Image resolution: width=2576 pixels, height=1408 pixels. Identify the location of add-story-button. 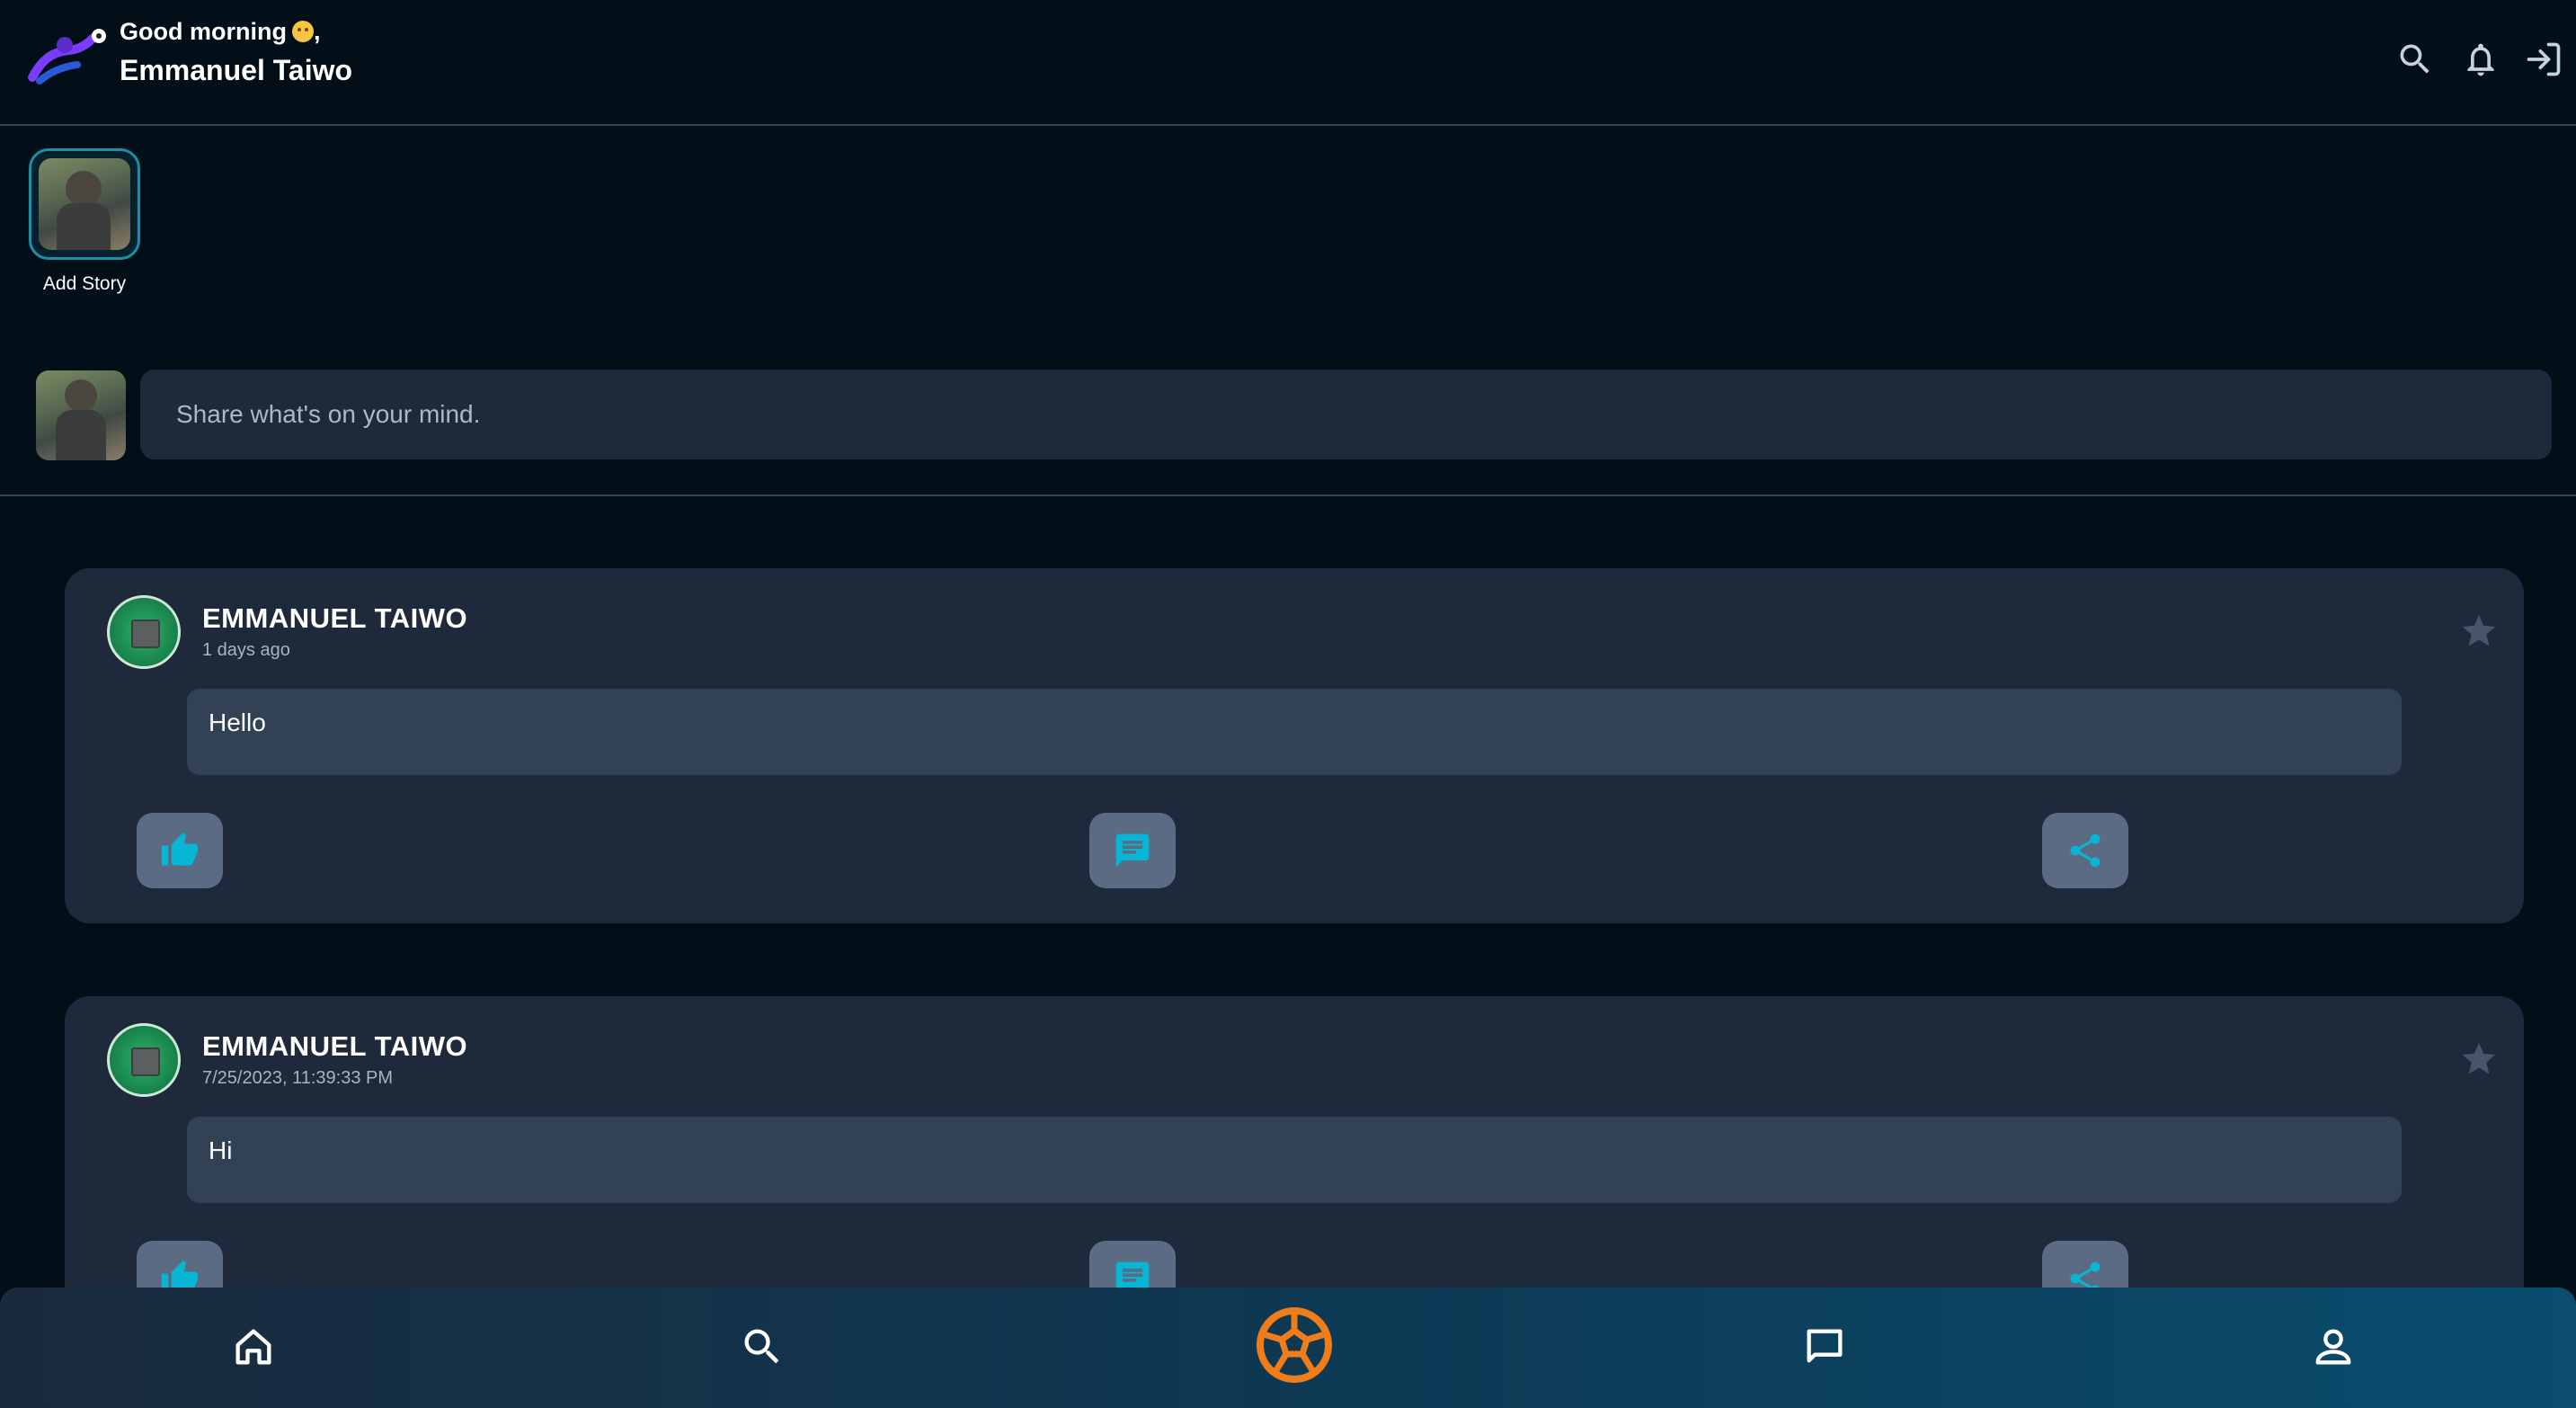
(84, 204).